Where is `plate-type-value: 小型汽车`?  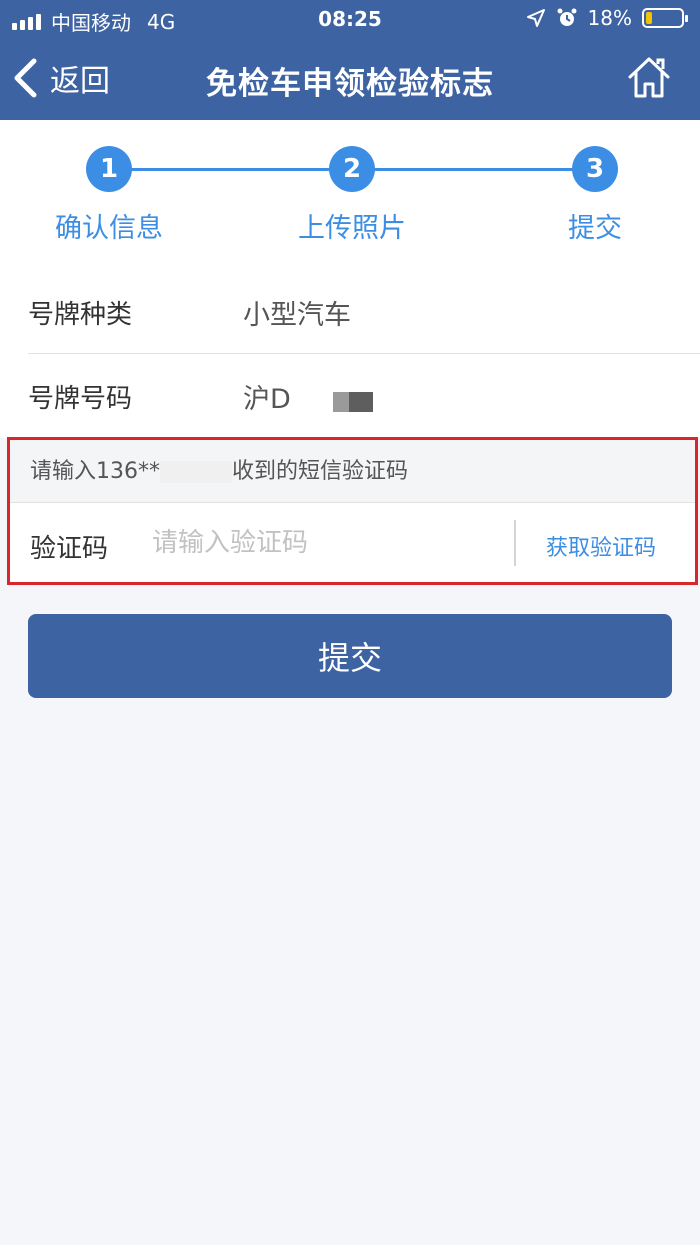 plate-type-value: 小型汽车 is located at coordinates (297, 315).